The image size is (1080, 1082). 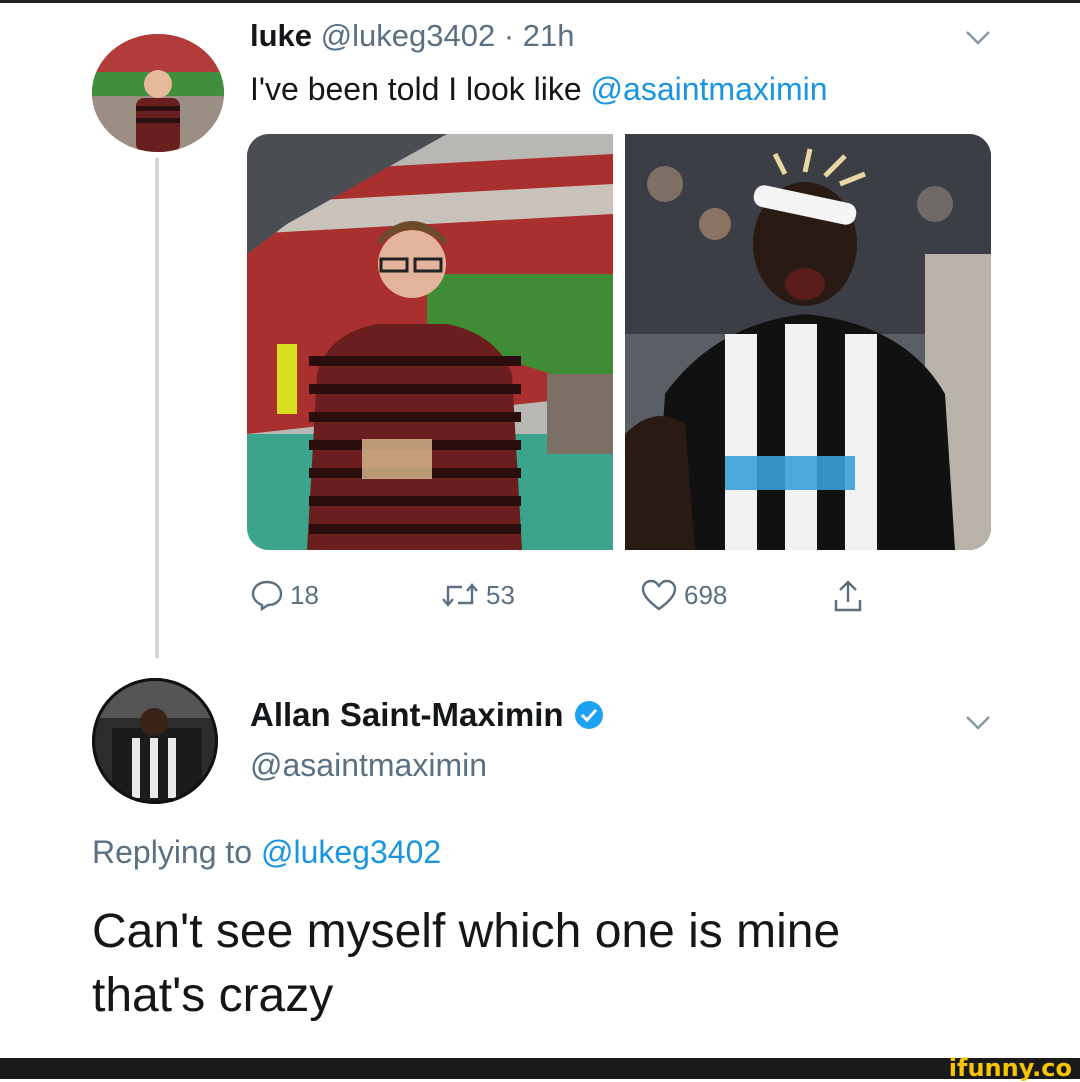 What do you see at coordinates (466, 931) in the screenshot?
I see `reply-text-line-1: Can't see myself which one is mine` at bounding box center [466, 931].